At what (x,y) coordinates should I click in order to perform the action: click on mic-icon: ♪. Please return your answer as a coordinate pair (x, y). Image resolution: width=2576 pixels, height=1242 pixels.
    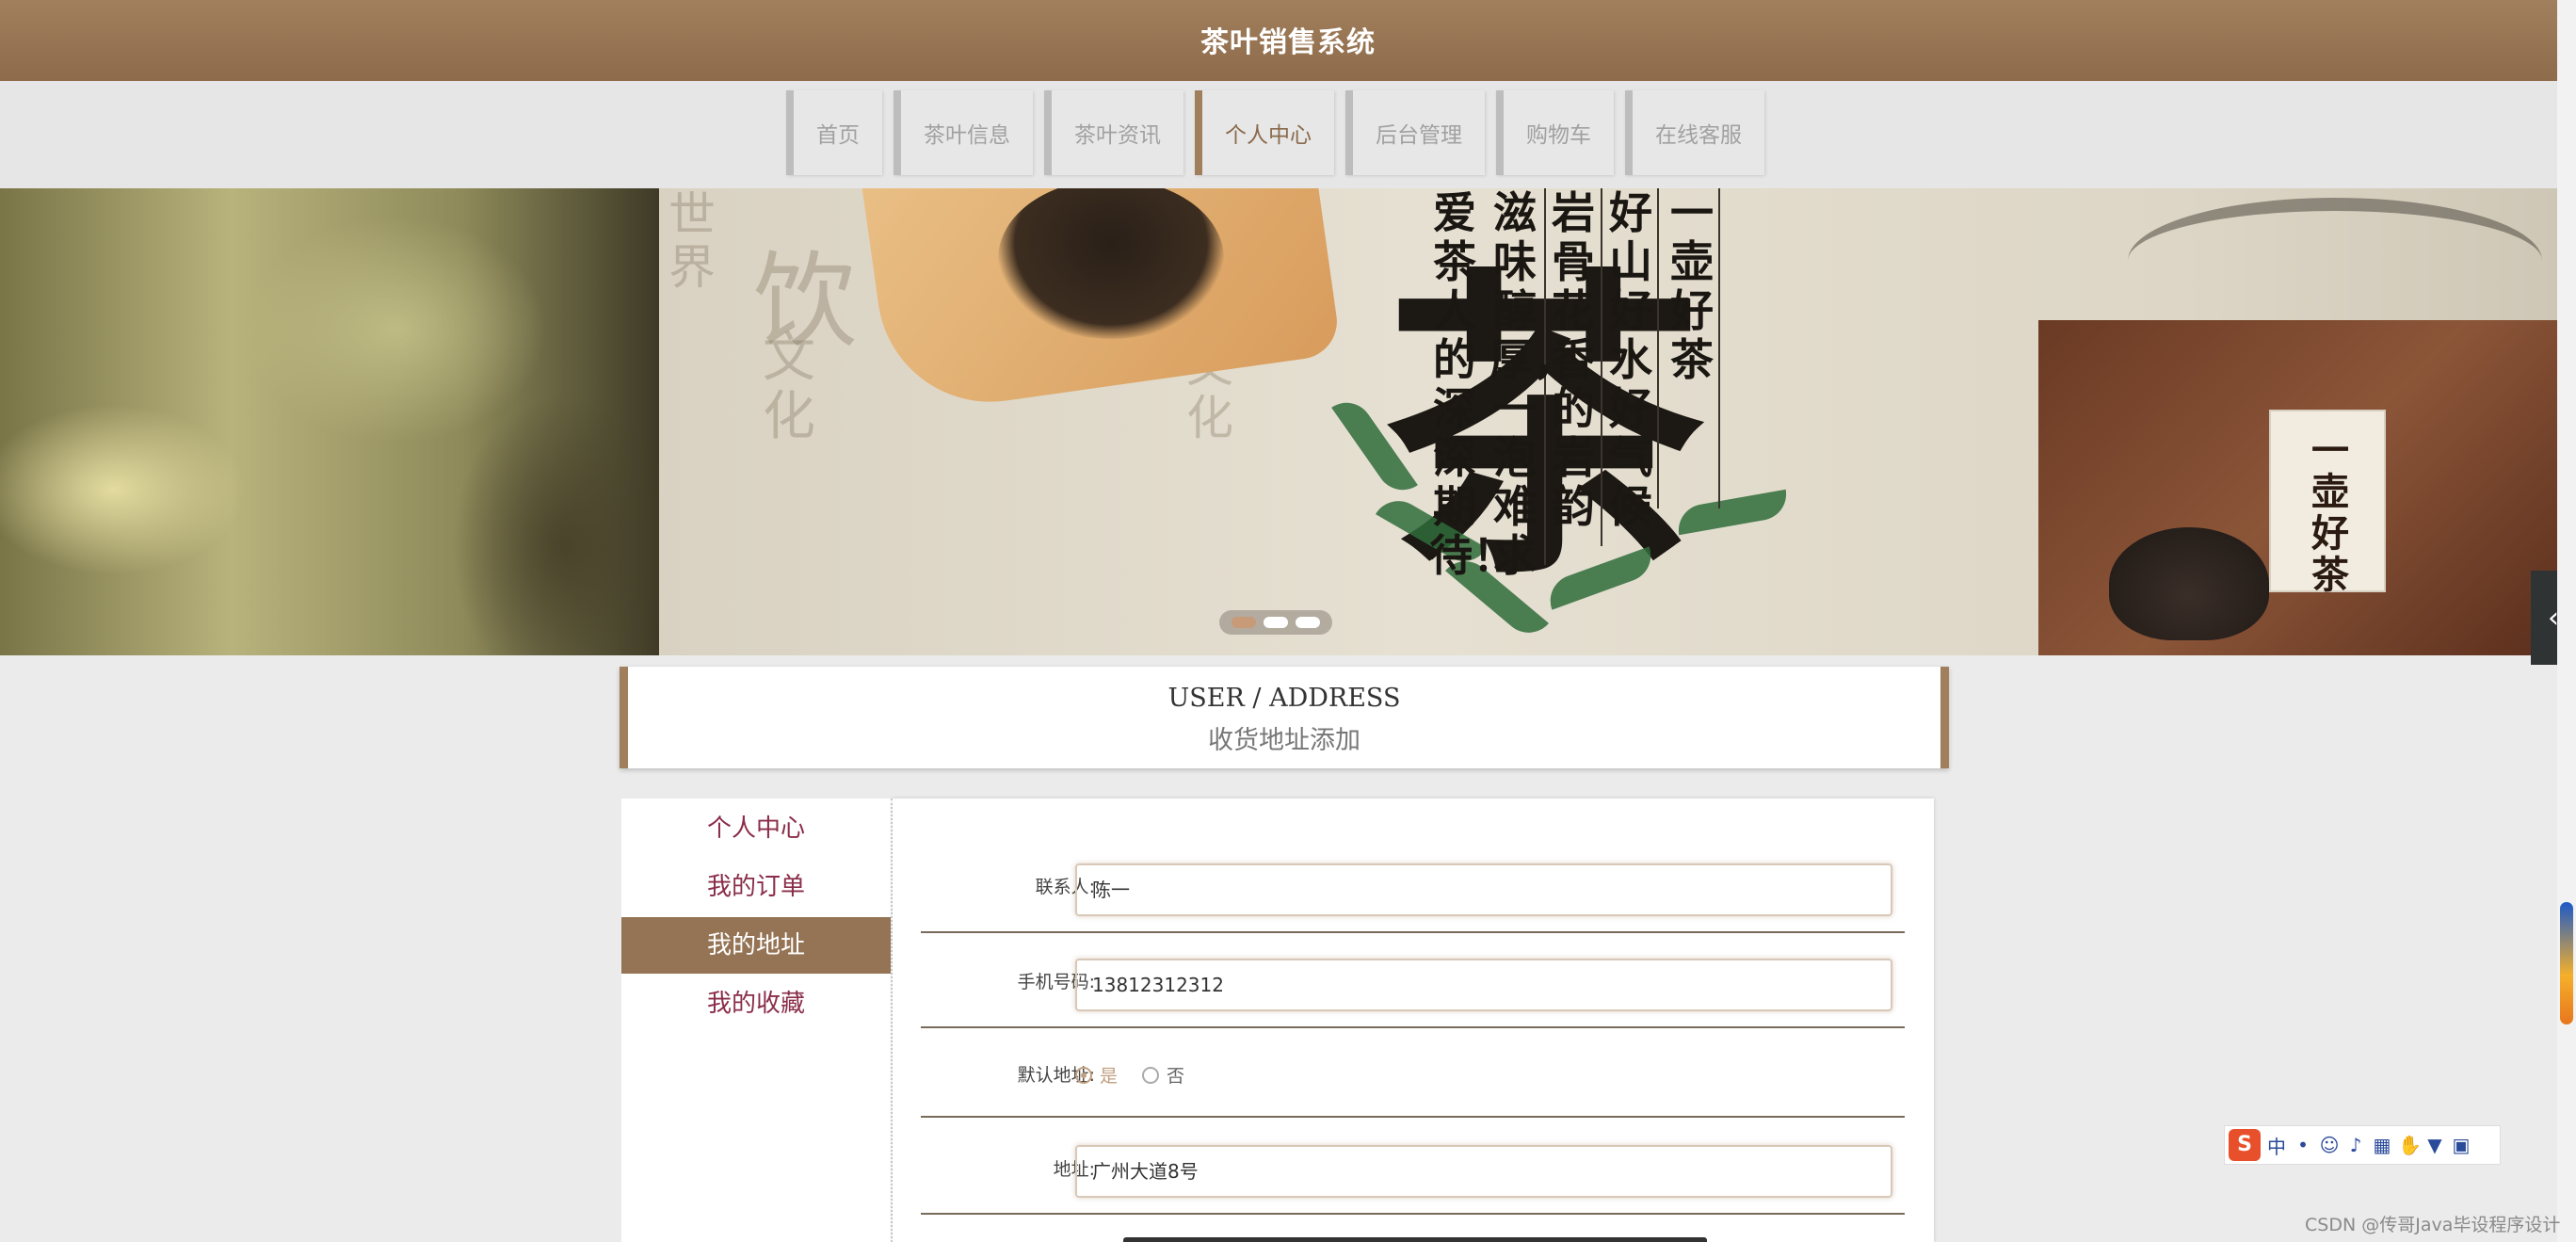
    Looking at the image, I should click on (2355, 1145).